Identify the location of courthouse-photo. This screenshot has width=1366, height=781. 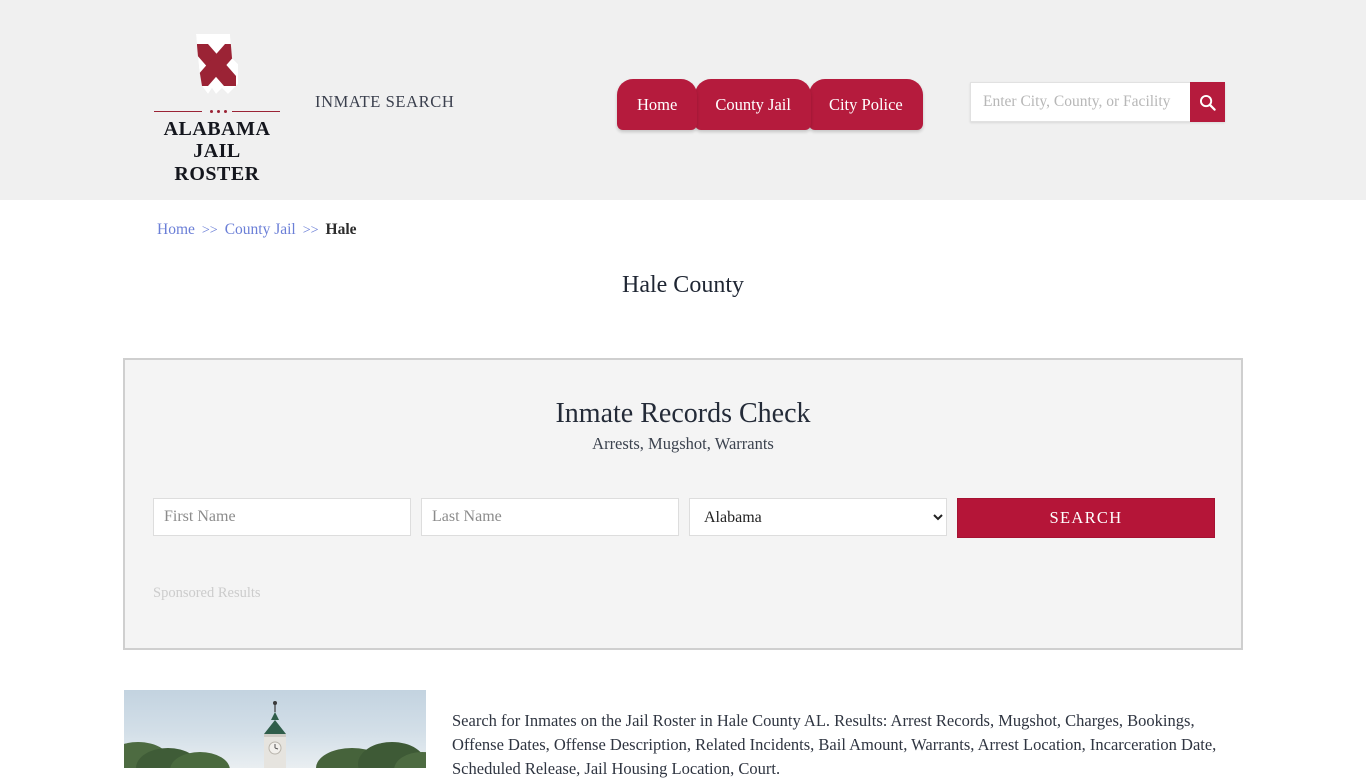
(275, 729).